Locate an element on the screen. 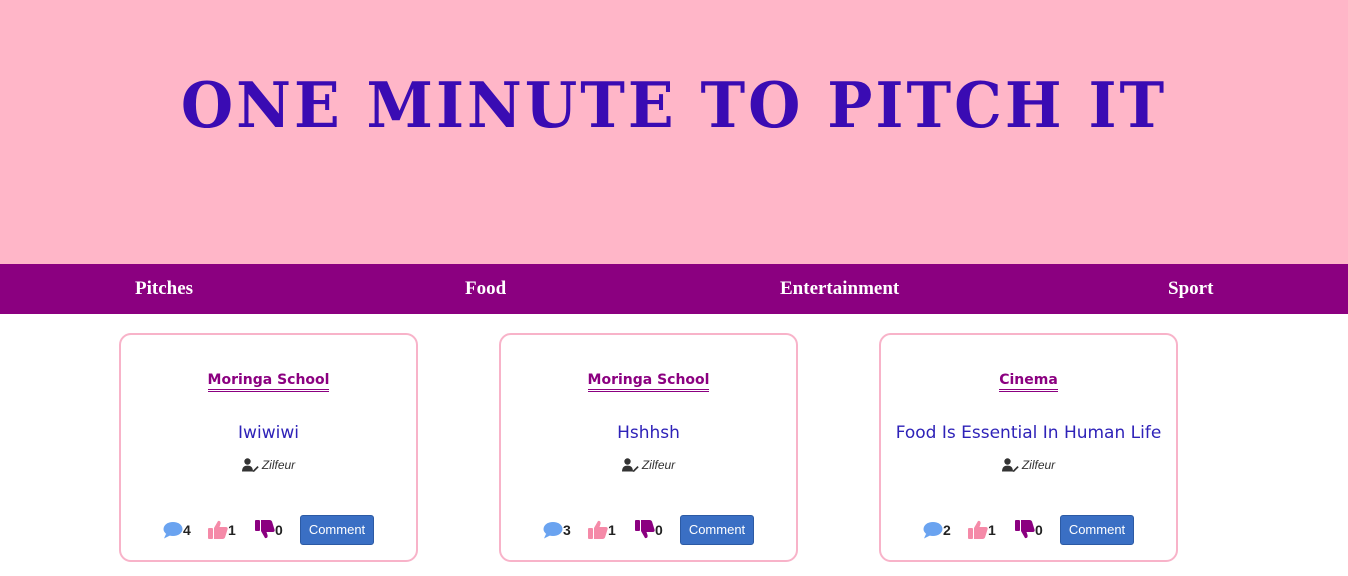 The image size is (1348, 576). pitch-title: Food Is Essential In Human Life is located at coordinates (1028, 433).